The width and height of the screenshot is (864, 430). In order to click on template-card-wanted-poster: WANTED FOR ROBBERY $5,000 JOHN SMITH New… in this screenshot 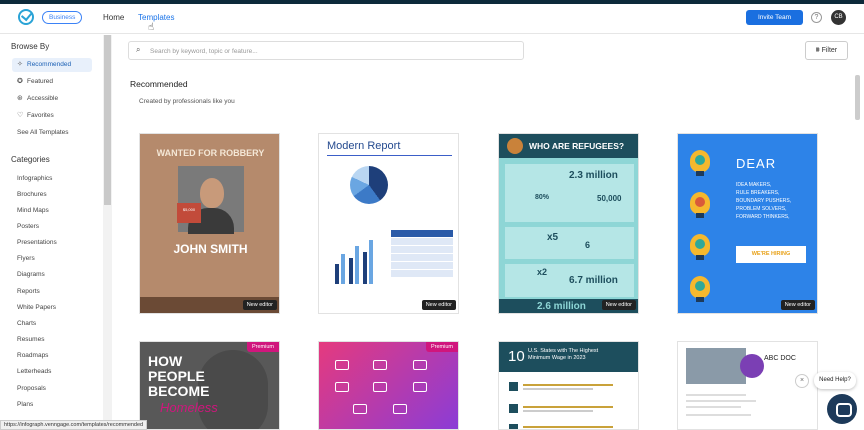, I will do `click(209, 223)`.